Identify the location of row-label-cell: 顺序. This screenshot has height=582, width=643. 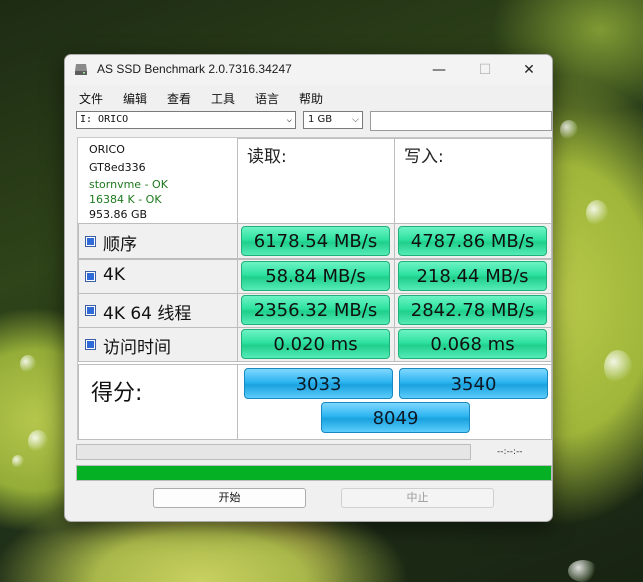
(158, 241).